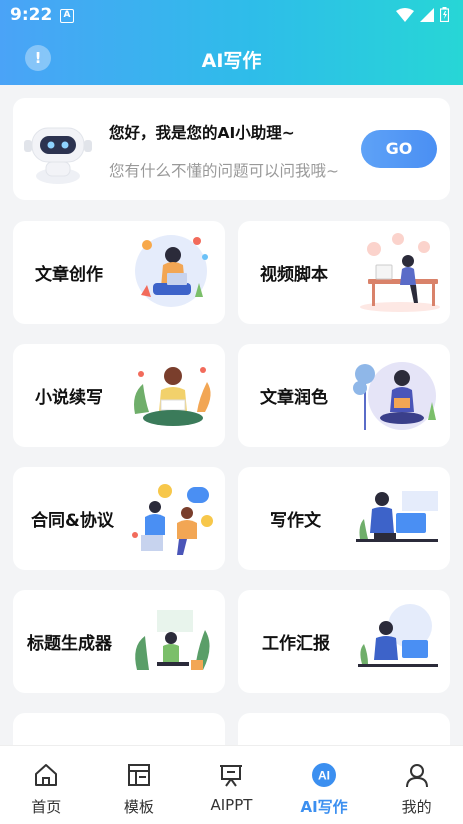 The height and width of the screenshot is (824, 463). Describe the element at coordinates (296, 644) in the screenshot. I see `card-label: 工作汇报` at that location.